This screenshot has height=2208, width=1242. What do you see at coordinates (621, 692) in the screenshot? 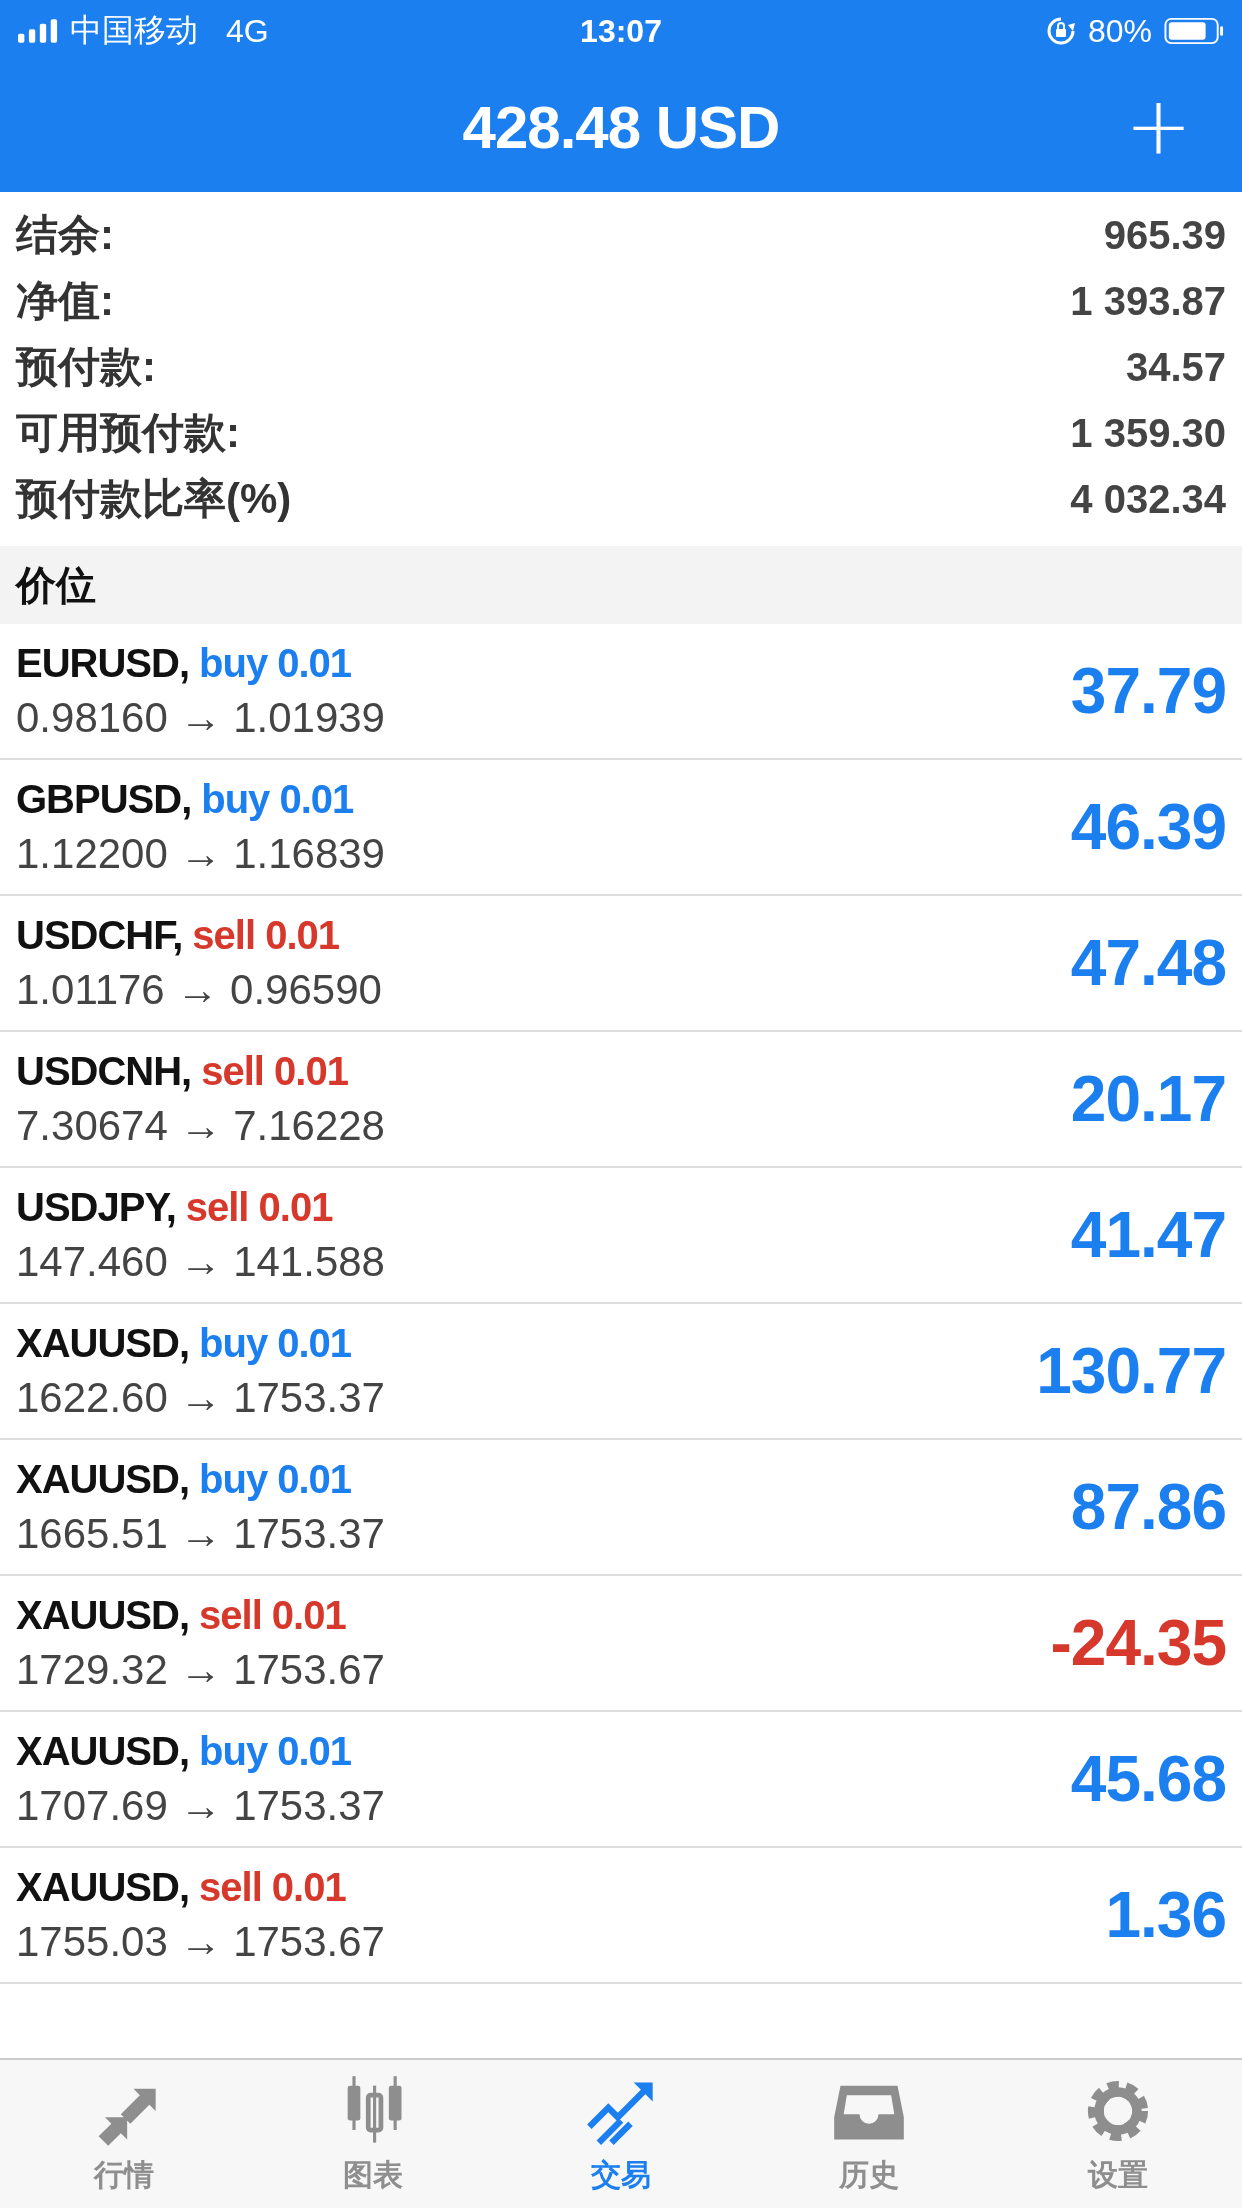
I see `position-row: EURUSD, buy 0.01 0.98160 → 1.01939 37.79` at bounding box center [621, 692].